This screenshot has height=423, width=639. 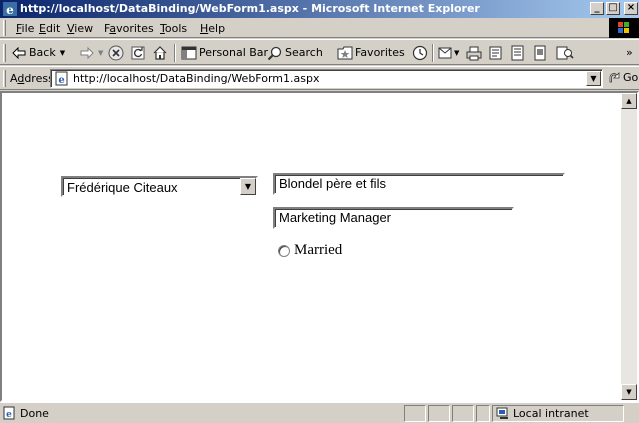 I want to click on research-icon, so click(x=565, y=53).